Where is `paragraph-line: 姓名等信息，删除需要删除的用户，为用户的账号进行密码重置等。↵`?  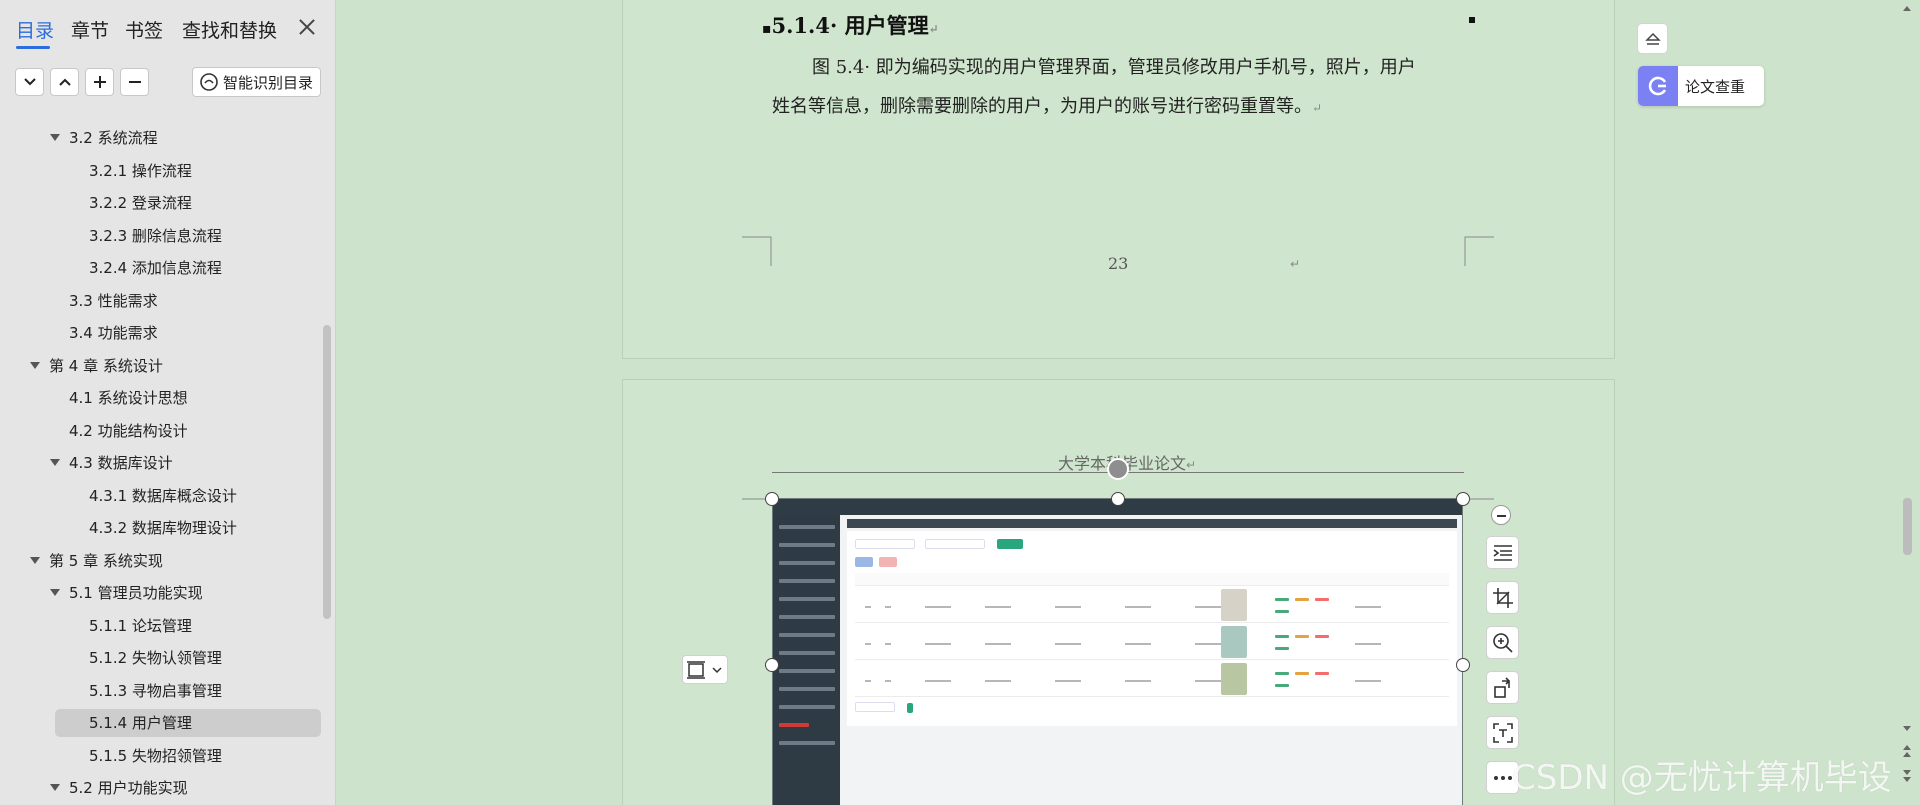 paragraph-line: 姓名等信息，删除需要删除的用户，为用户的账号进行密码重置等。↵ is located at coordinates (1117, 107).